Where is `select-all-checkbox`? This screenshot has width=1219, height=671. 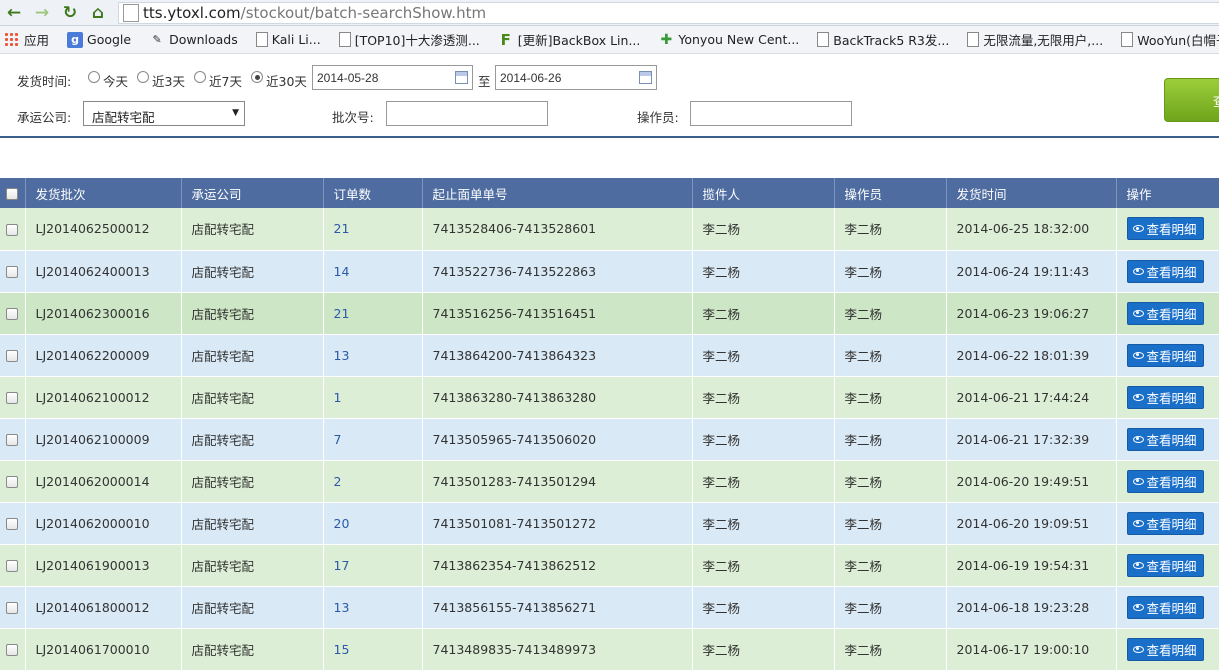
select-all-checkbox is located at coordinates (12, 194).